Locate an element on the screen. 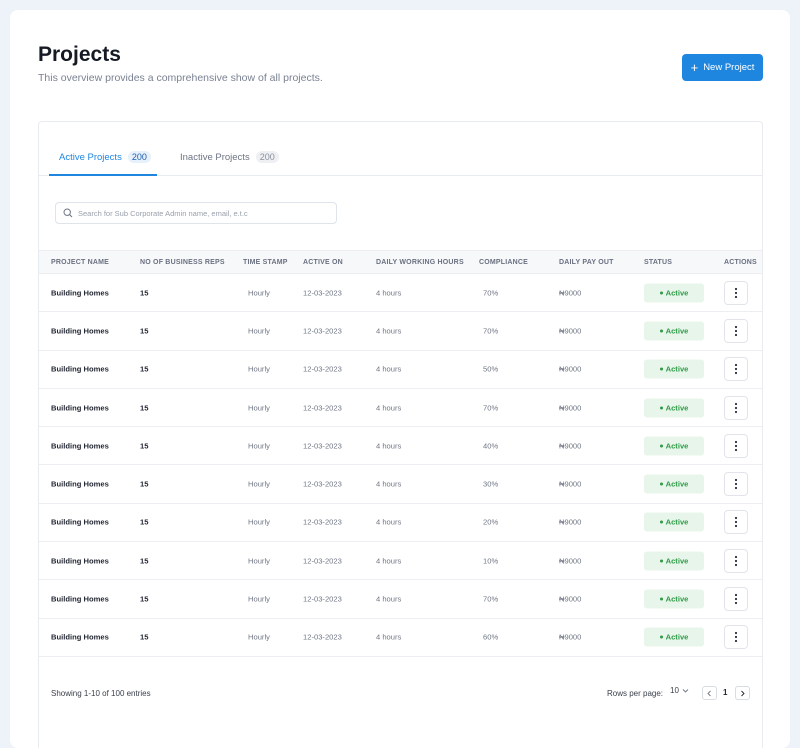  search-icon is located at coordinates (68, 213).